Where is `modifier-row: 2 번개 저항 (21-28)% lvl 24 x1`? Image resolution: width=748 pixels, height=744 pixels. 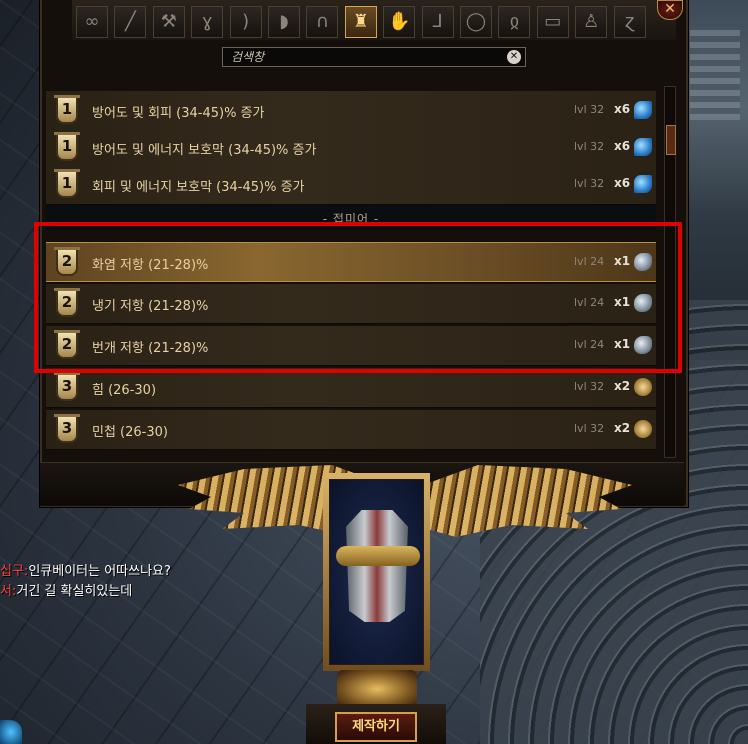 modifier-row: 2 번개 저항 (21-28)% lvl 24 x1 is located at coordinates (351, 346).